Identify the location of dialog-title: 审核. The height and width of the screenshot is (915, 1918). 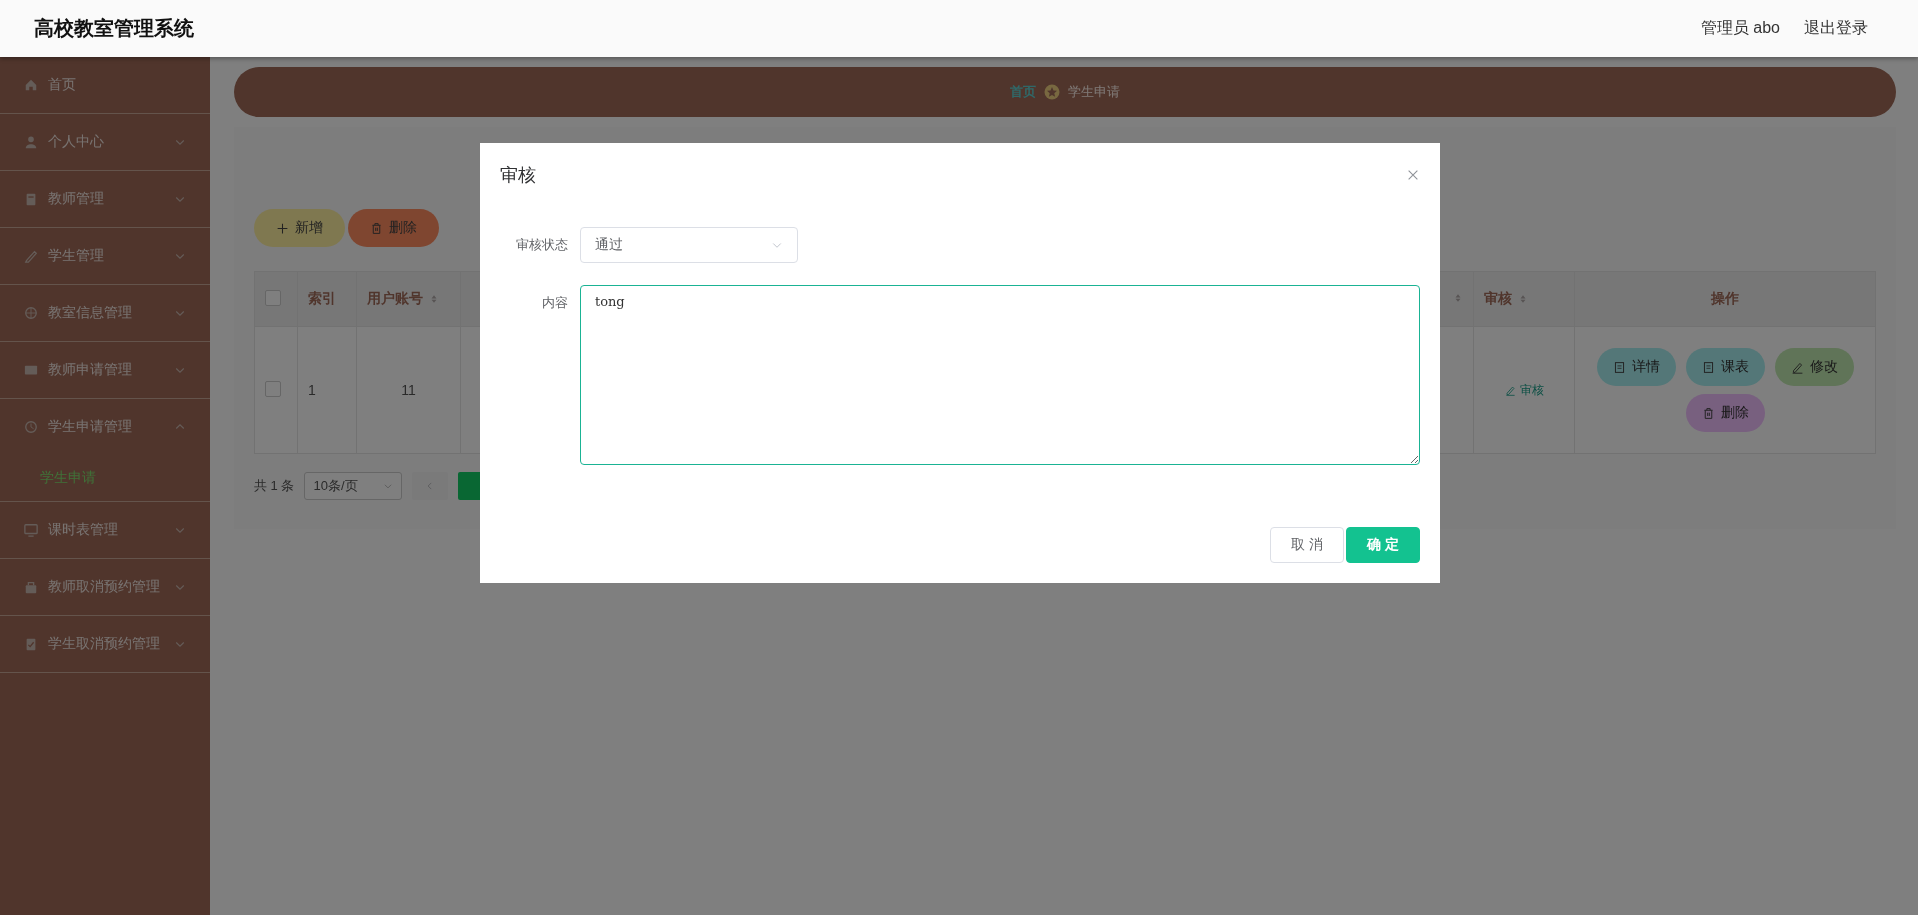
(518, 175).